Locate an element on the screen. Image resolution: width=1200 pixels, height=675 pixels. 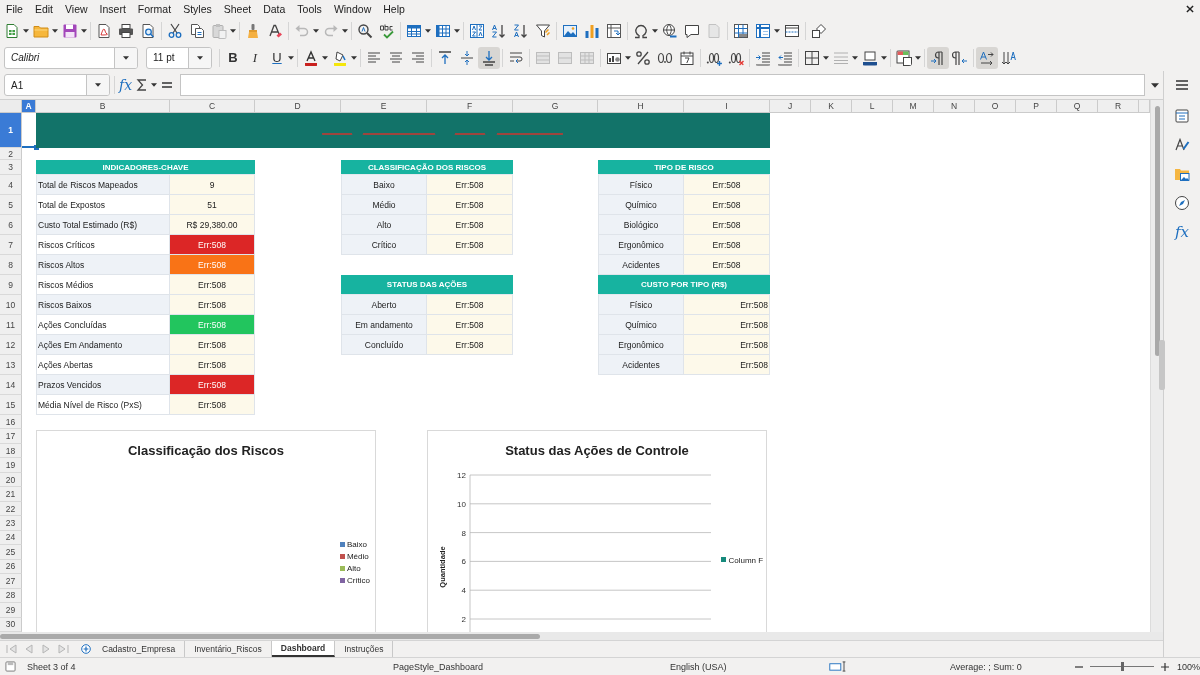
column-header: H is located at coordinates (641, 106).